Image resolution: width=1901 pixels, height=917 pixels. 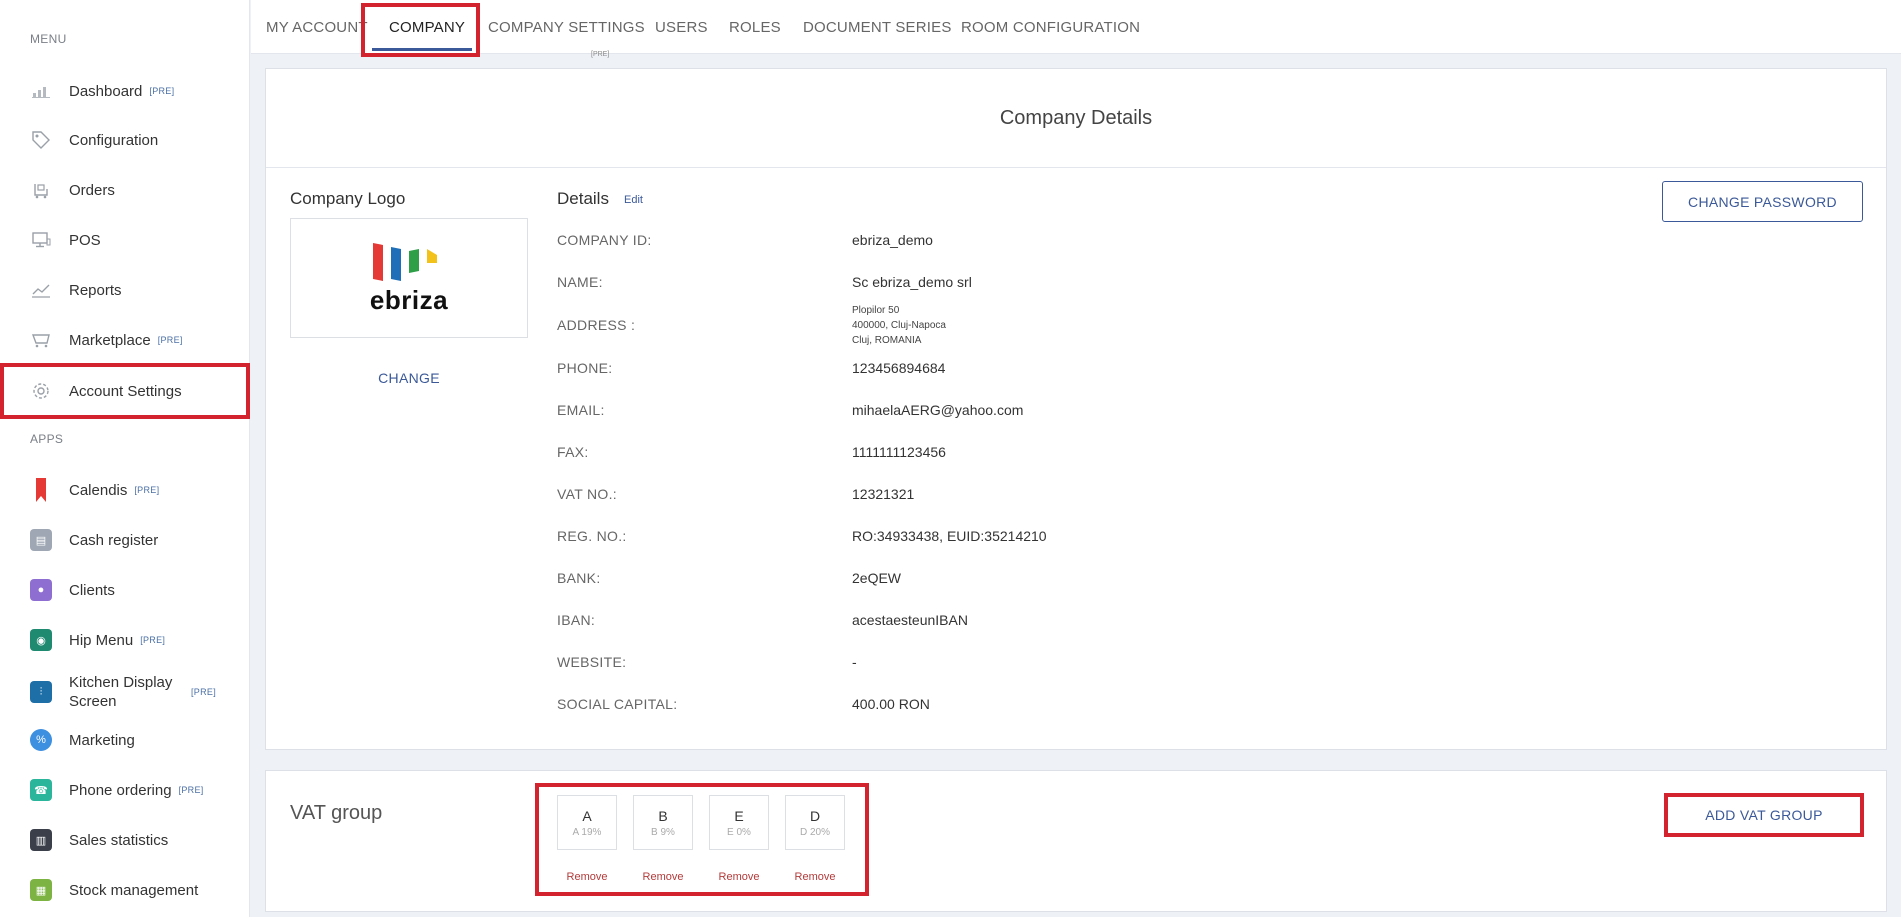 I want to click on sidebar-item-configuration: Configuration, so click(x=125, y=140).